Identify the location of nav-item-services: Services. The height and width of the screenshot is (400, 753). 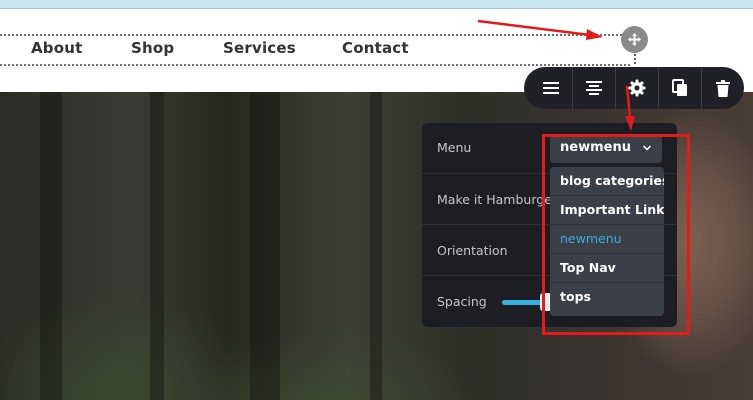
(259, 48).